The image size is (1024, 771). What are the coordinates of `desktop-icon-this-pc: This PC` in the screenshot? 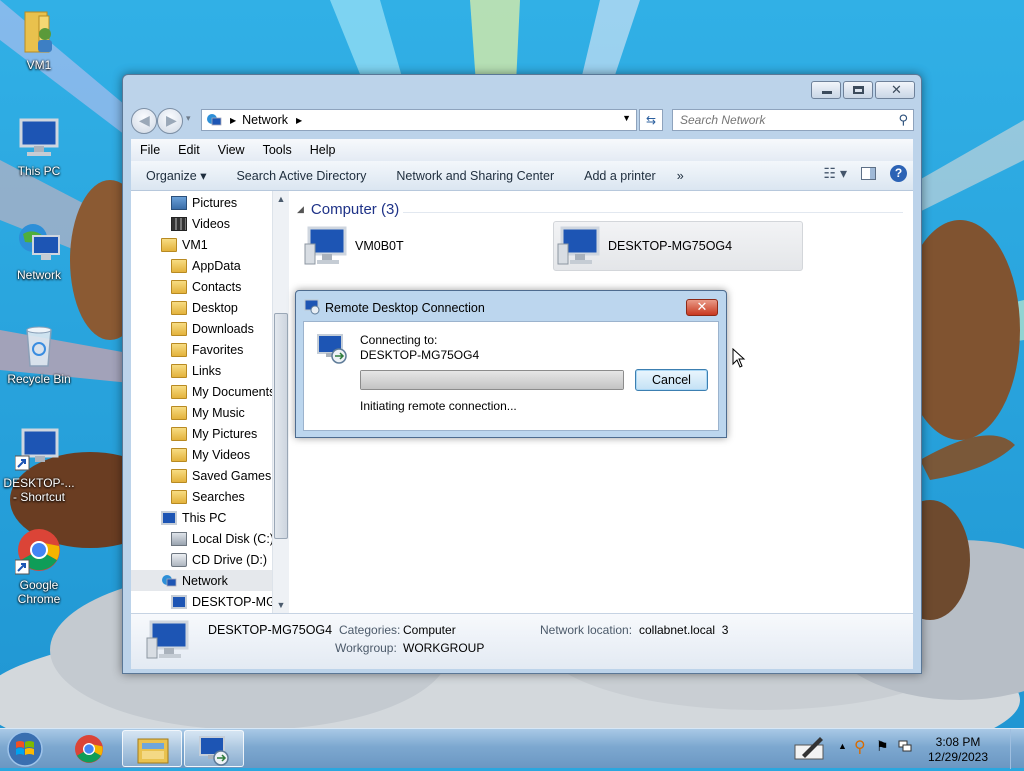 It's located at (39, 146).